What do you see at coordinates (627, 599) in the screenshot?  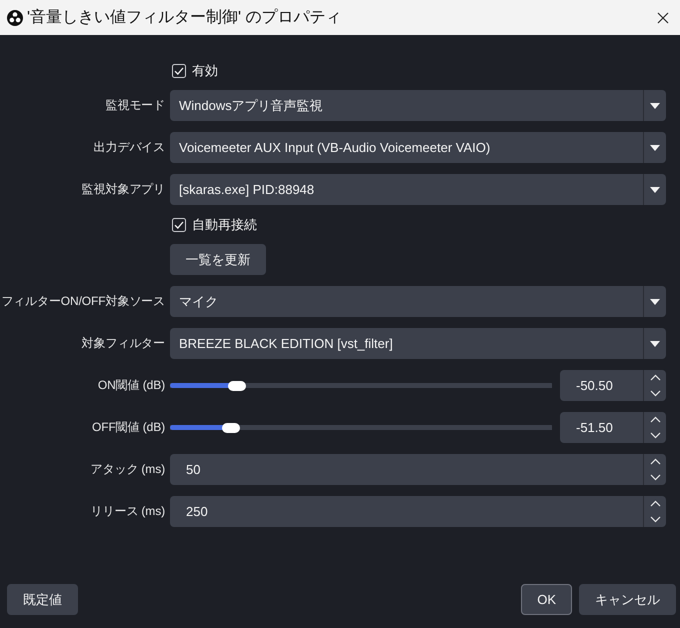 I see `dialog-button: キャンセル` at bounding box center [627, 599].